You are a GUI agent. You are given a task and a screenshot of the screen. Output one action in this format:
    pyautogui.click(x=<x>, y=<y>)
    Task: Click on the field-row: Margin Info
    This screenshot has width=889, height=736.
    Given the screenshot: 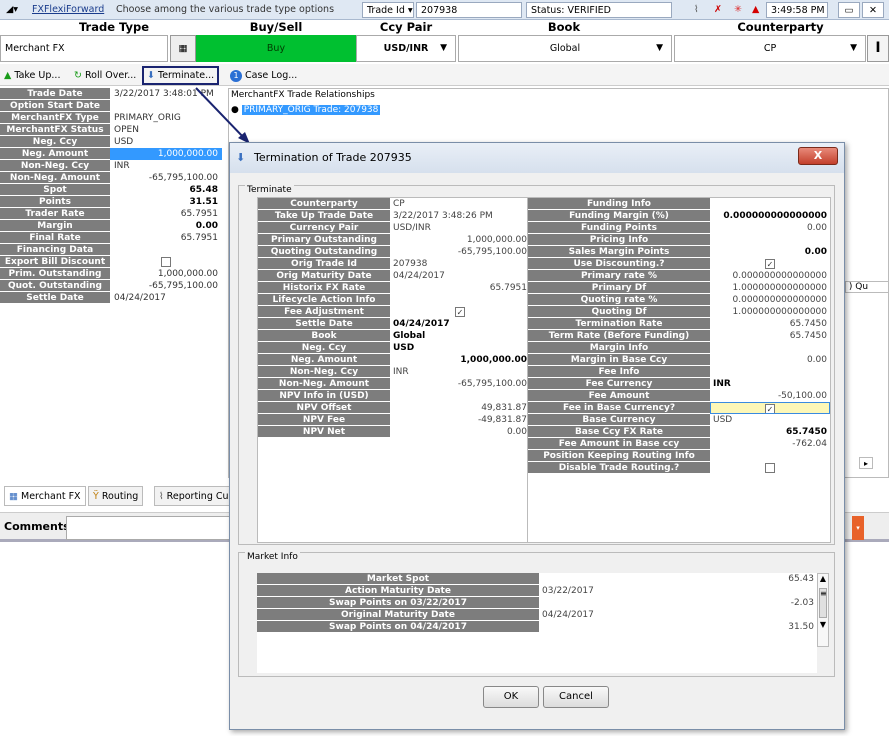 What is the action you would take?
    pyautogui.click(x=679, y=348)
    